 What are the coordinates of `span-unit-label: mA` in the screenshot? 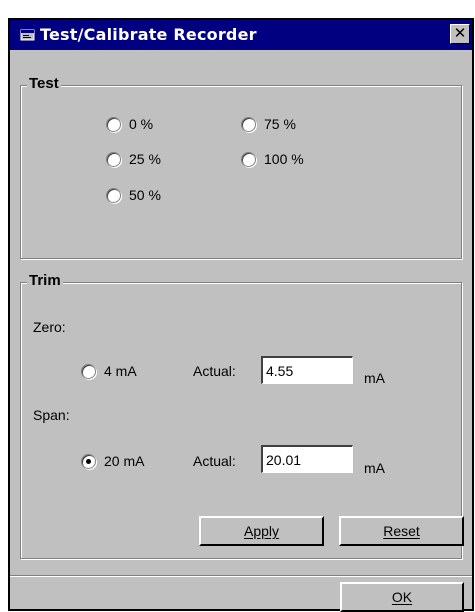 It's located at (374, 468).